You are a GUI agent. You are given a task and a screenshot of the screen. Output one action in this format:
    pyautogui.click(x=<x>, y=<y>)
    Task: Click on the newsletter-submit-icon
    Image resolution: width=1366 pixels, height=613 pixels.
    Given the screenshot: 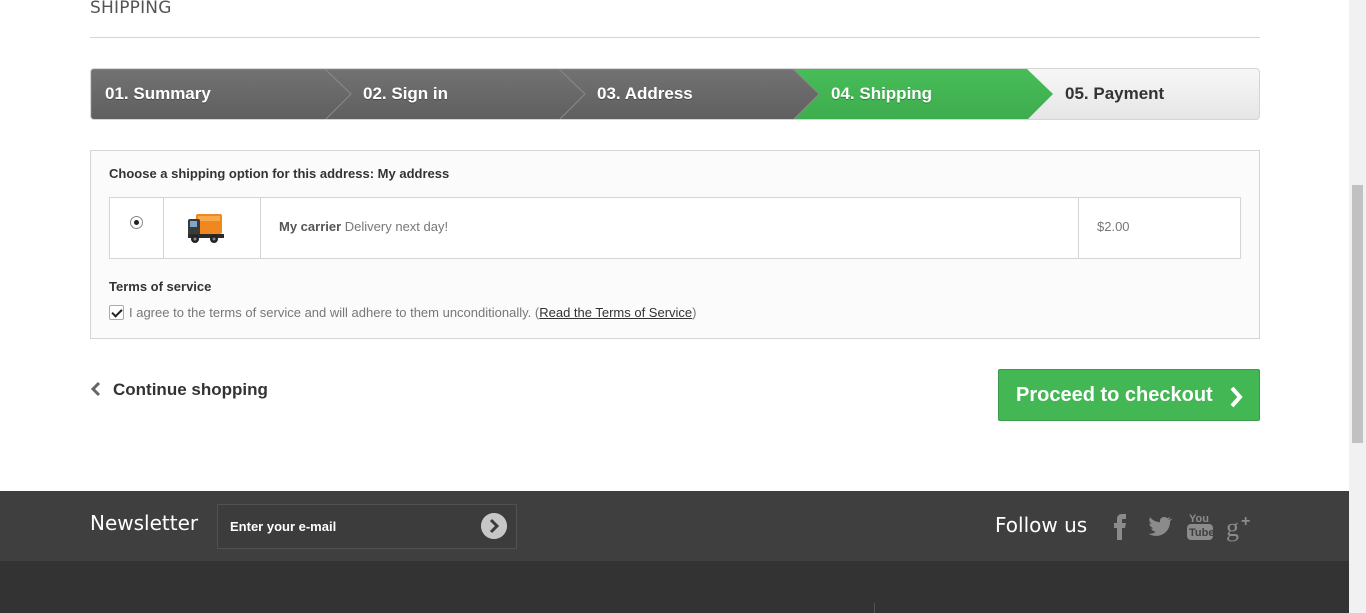 What is the action you would take?
    pyautogui.click(x=494, y=526)
    